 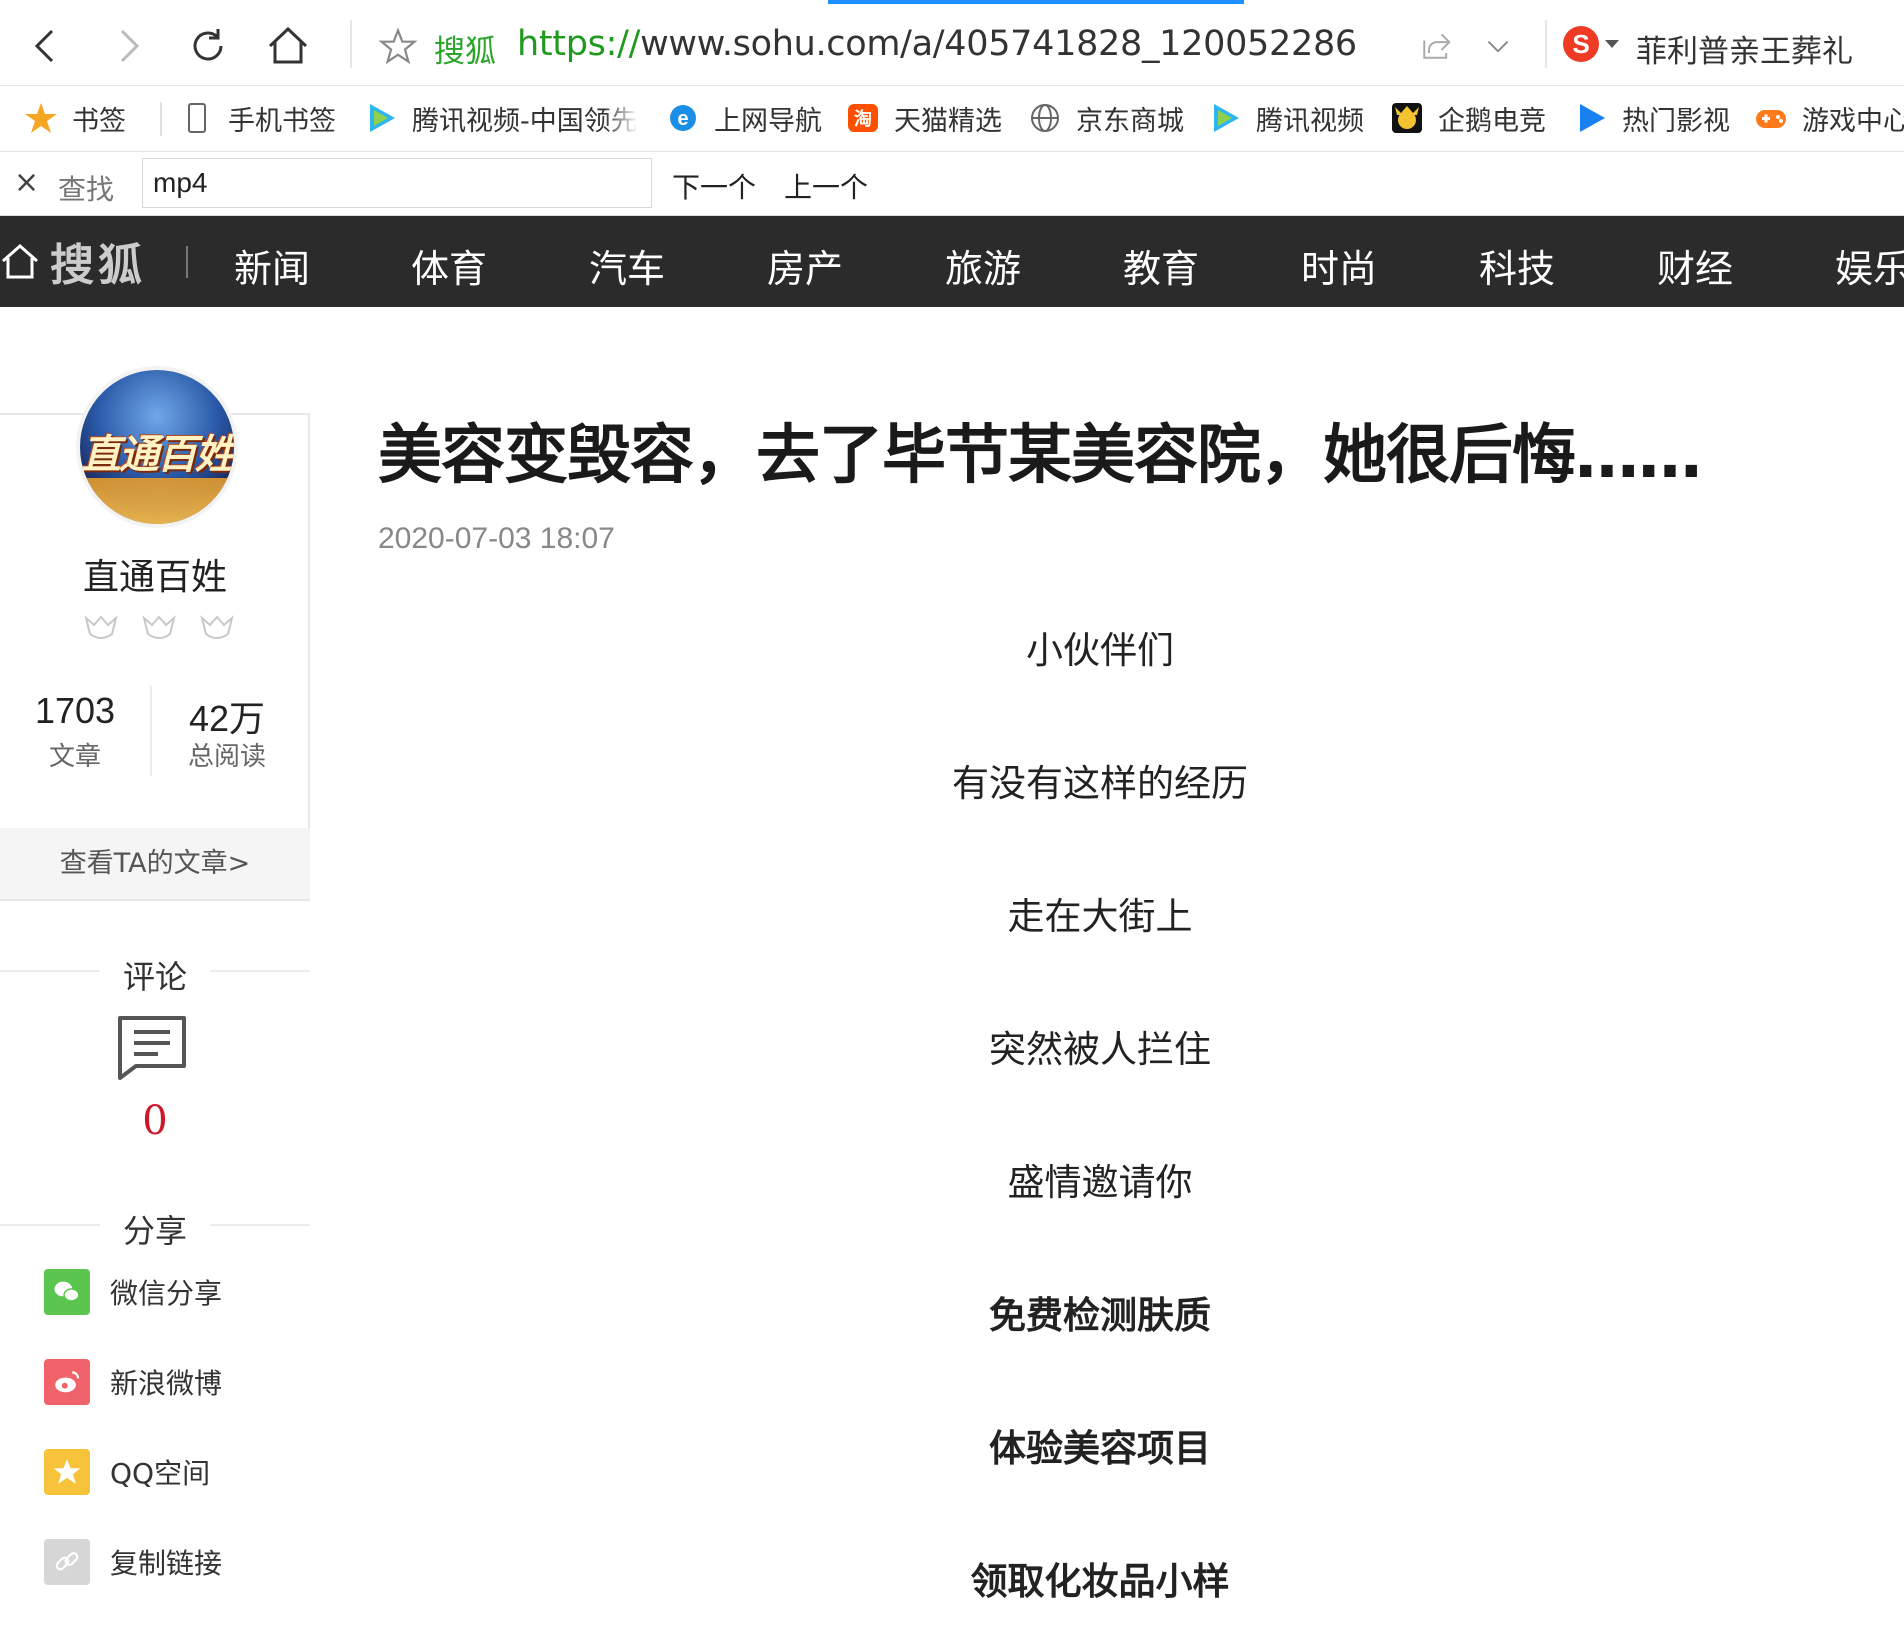 I want to click on play-icon, so click(x=1591, y=118).